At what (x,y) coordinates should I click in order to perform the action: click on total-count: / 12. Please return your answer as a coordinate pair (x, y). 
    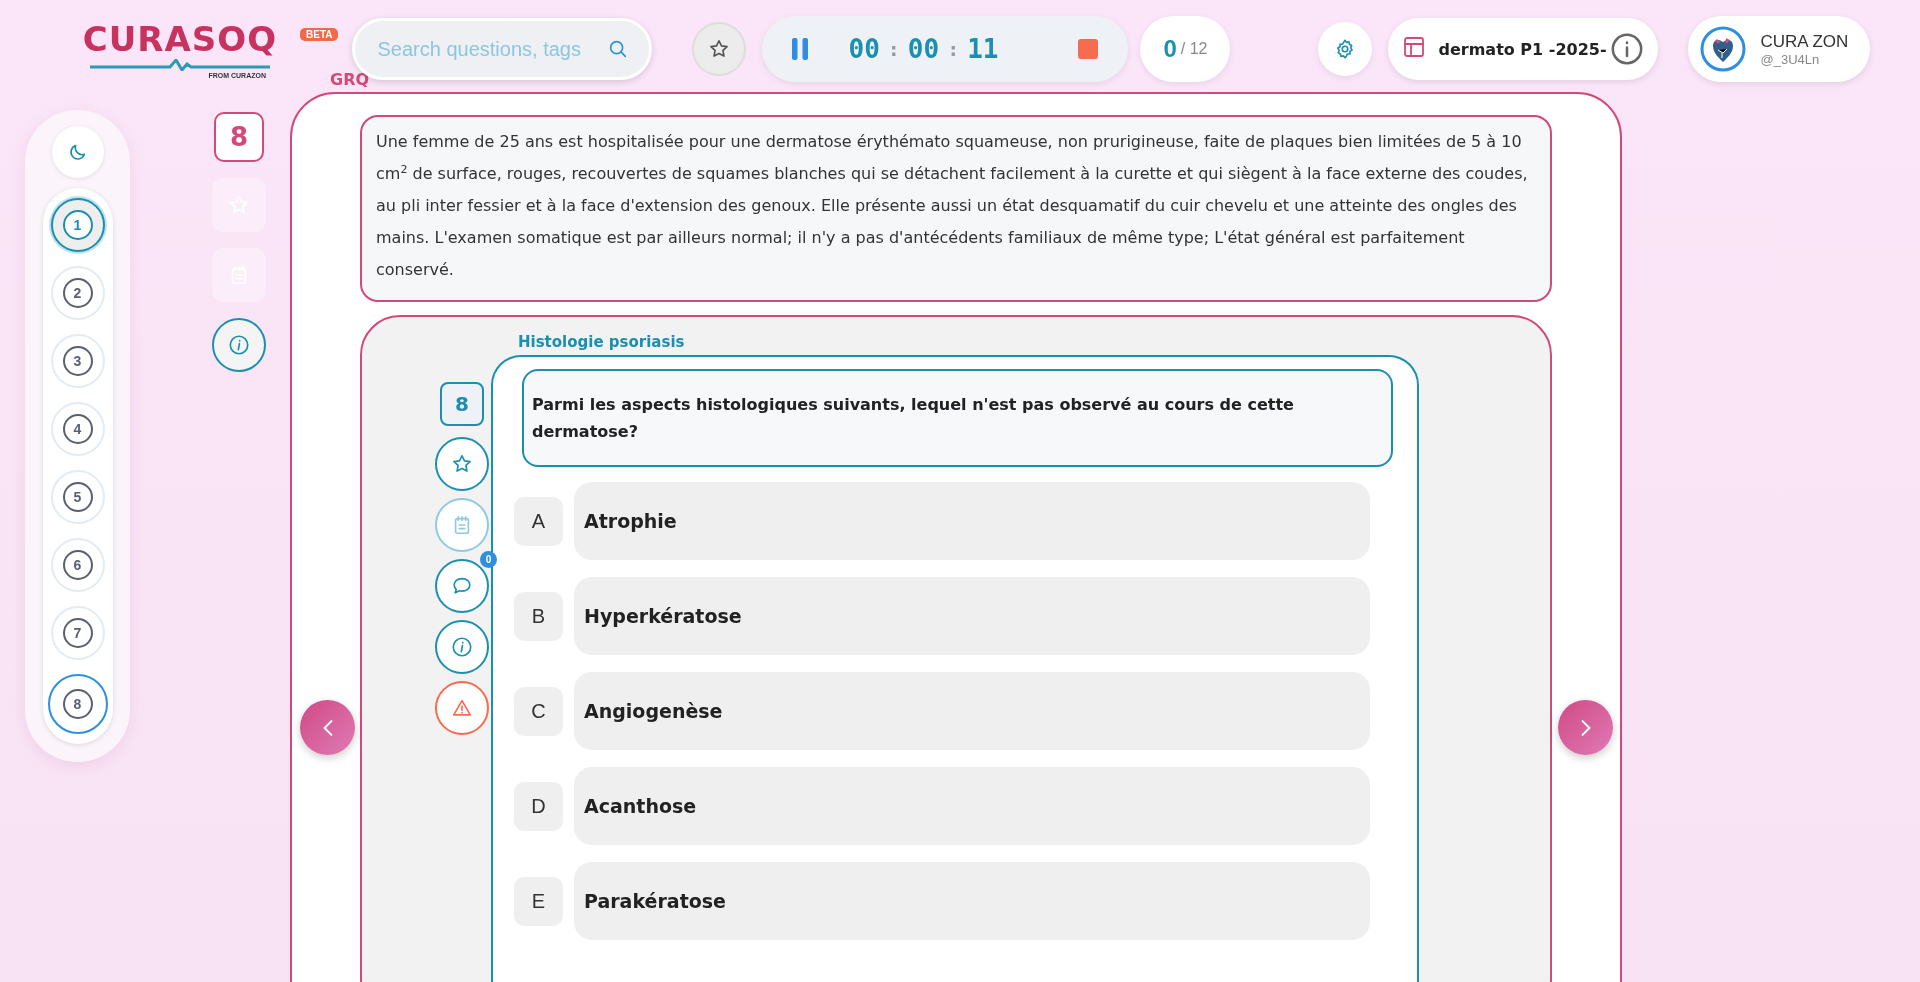
    Looking at the image, I should click on (1194, 49).